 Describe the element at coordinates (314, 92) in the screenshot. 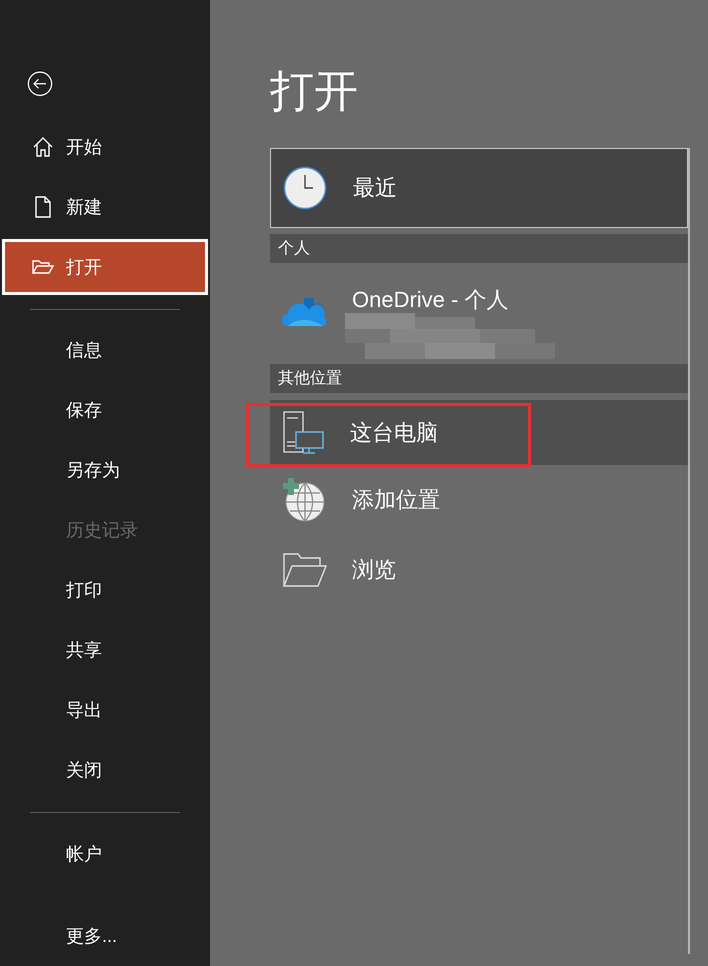

I see `page-title: 打开` at that location.